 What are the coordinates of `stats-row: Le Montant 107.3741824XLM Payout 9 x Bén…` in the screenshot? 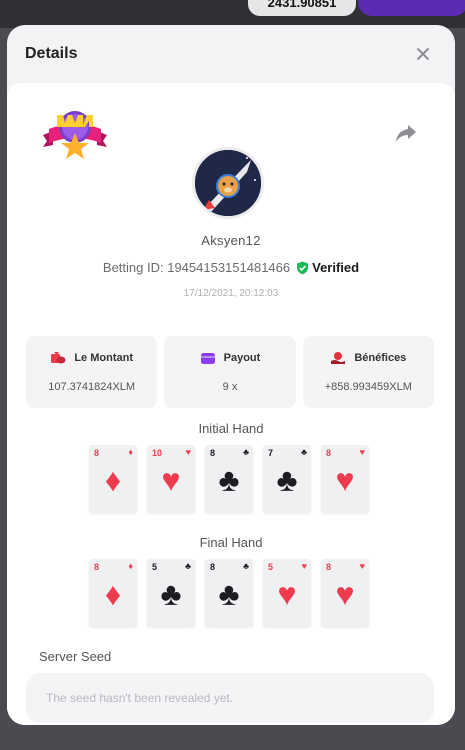 It's located at (230, 372).